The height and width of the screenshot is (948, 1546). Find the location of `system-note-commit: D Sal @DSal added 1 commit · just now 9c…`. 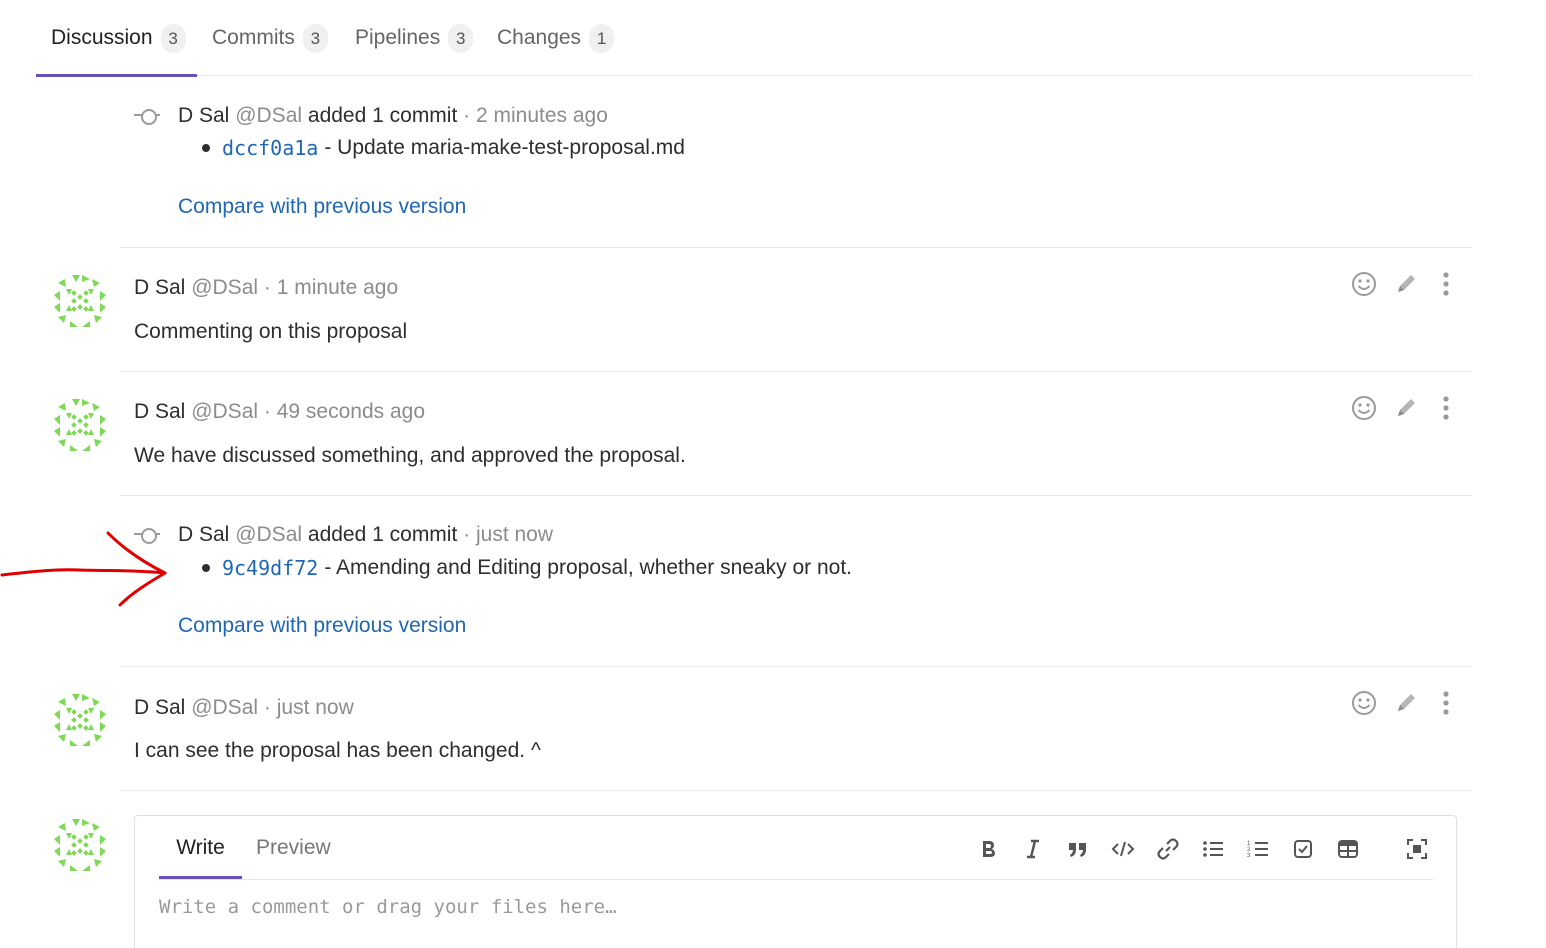

system-note-commit: D Sal @DSal added 1 commit · just now 9c… is located at coordinates (796, 585).